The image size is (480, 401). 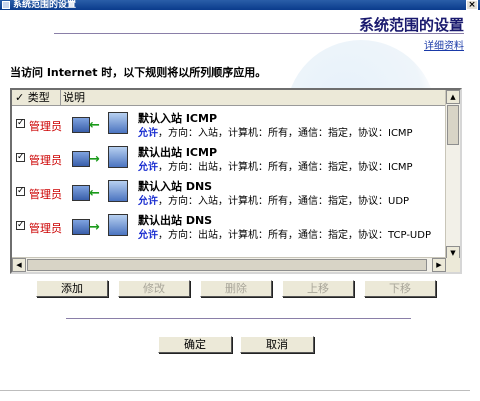 What do you see at coordinates (277, 344) in the screenshot?
I see `cancel-button: 取消` at bounding box center [277, 344].